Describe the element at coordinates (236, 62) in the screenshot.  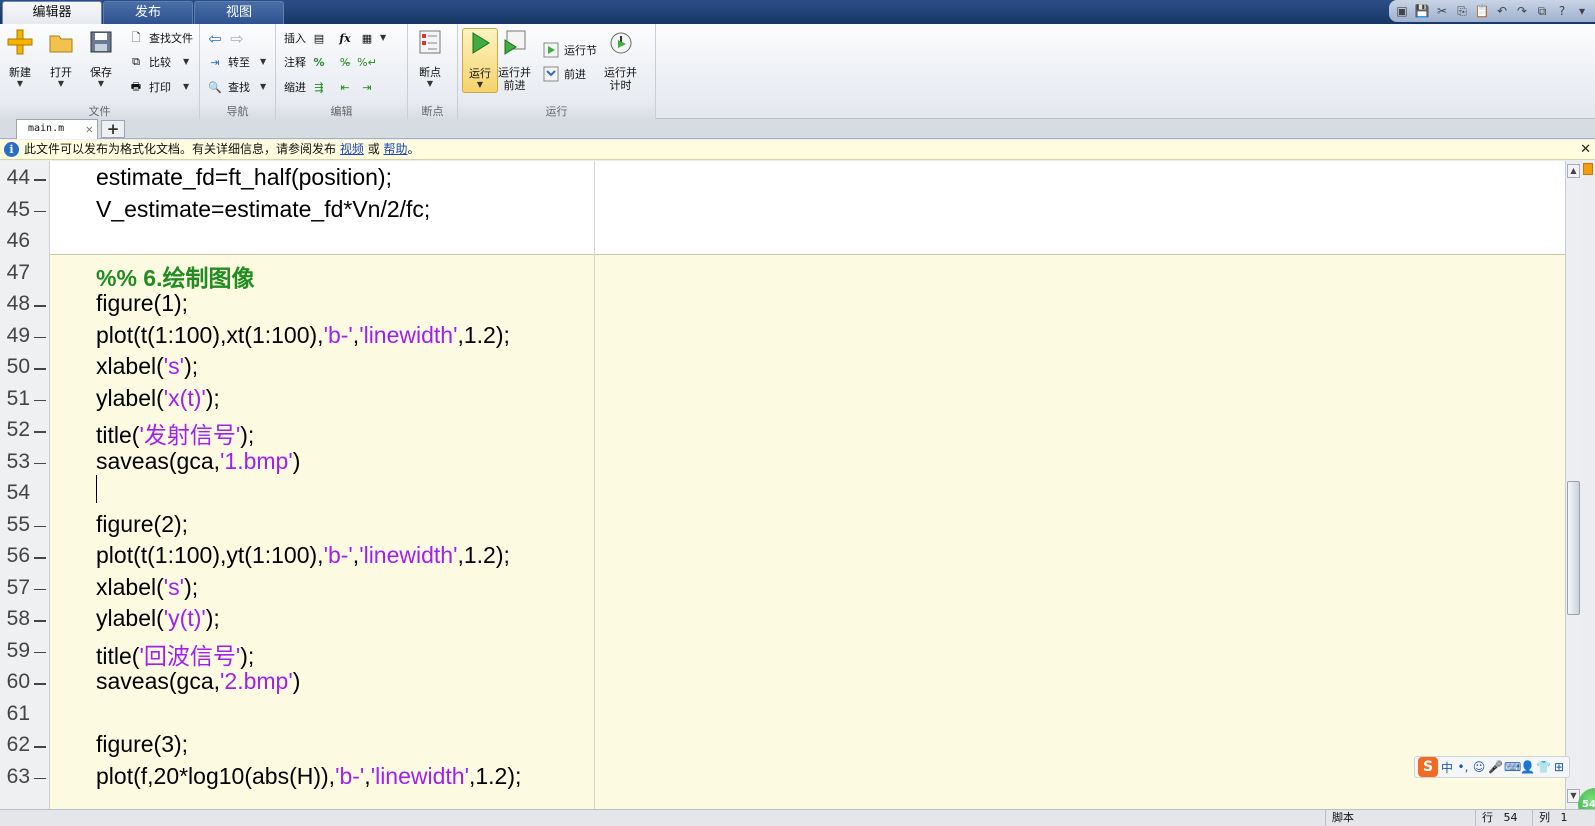
I see `goto-button: ⇥ 转至 ▼` at that location.